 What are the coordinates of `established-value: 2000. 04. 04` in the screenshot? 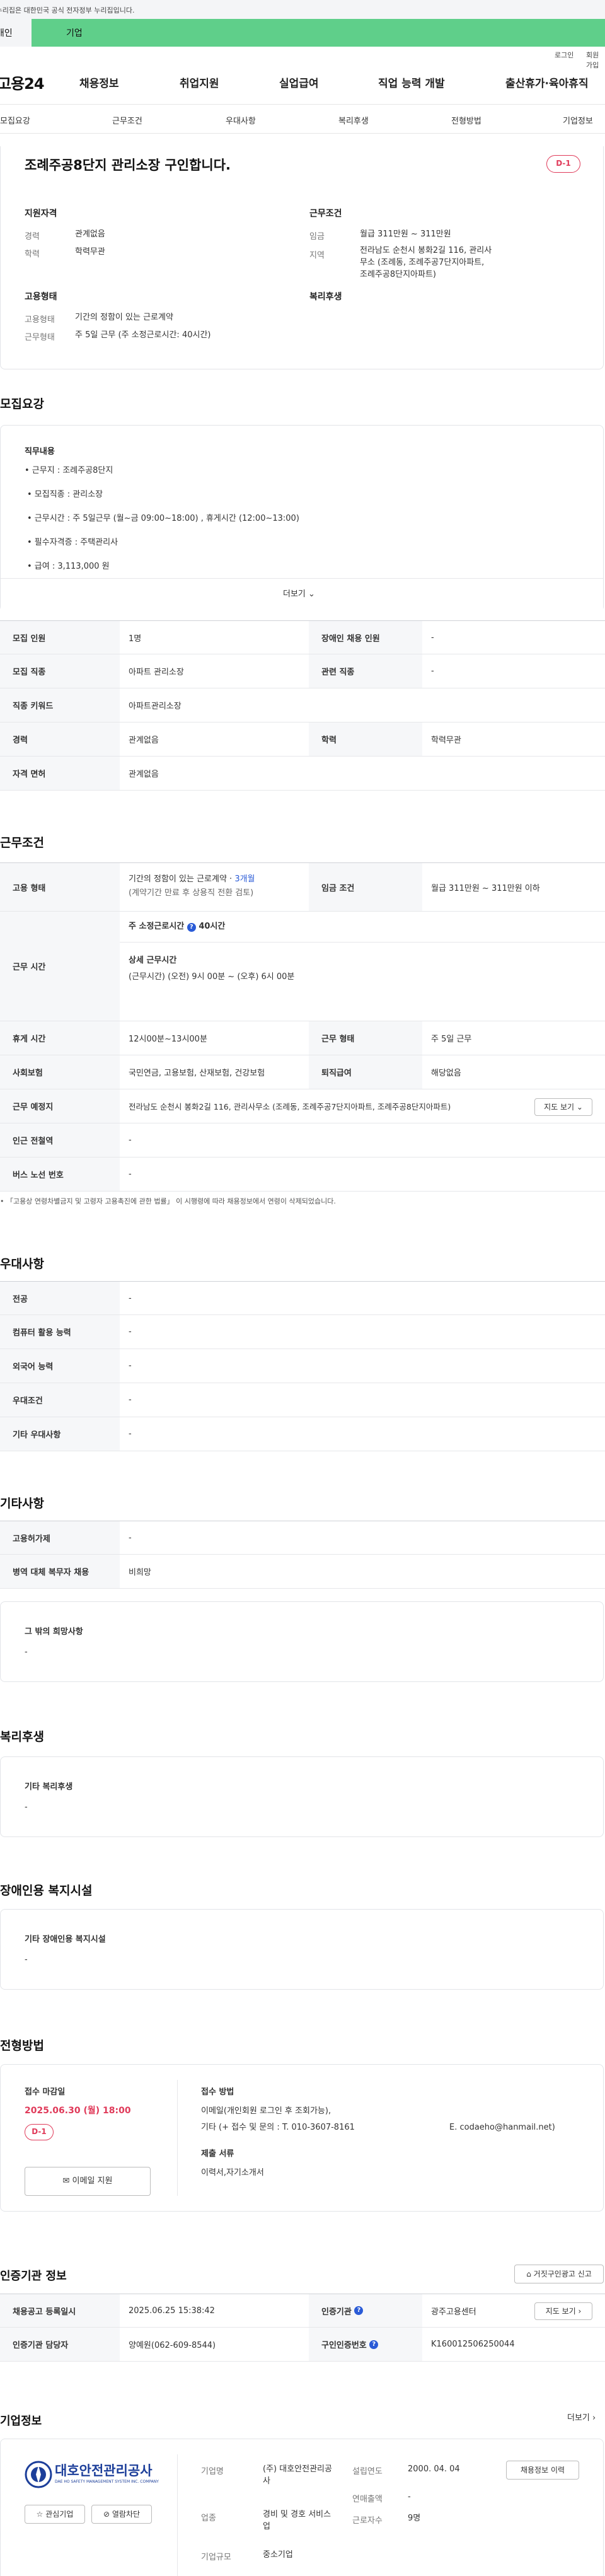 It's located at (434, 2469).